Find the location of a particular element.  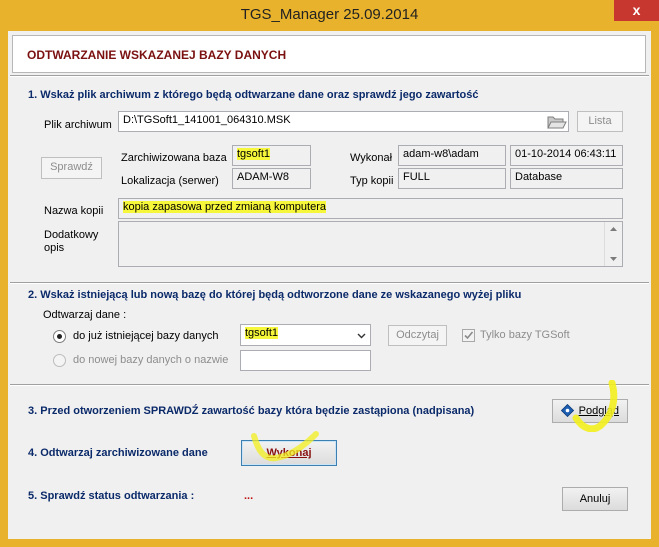

radio-new-db is located at coordinates (59, 360).